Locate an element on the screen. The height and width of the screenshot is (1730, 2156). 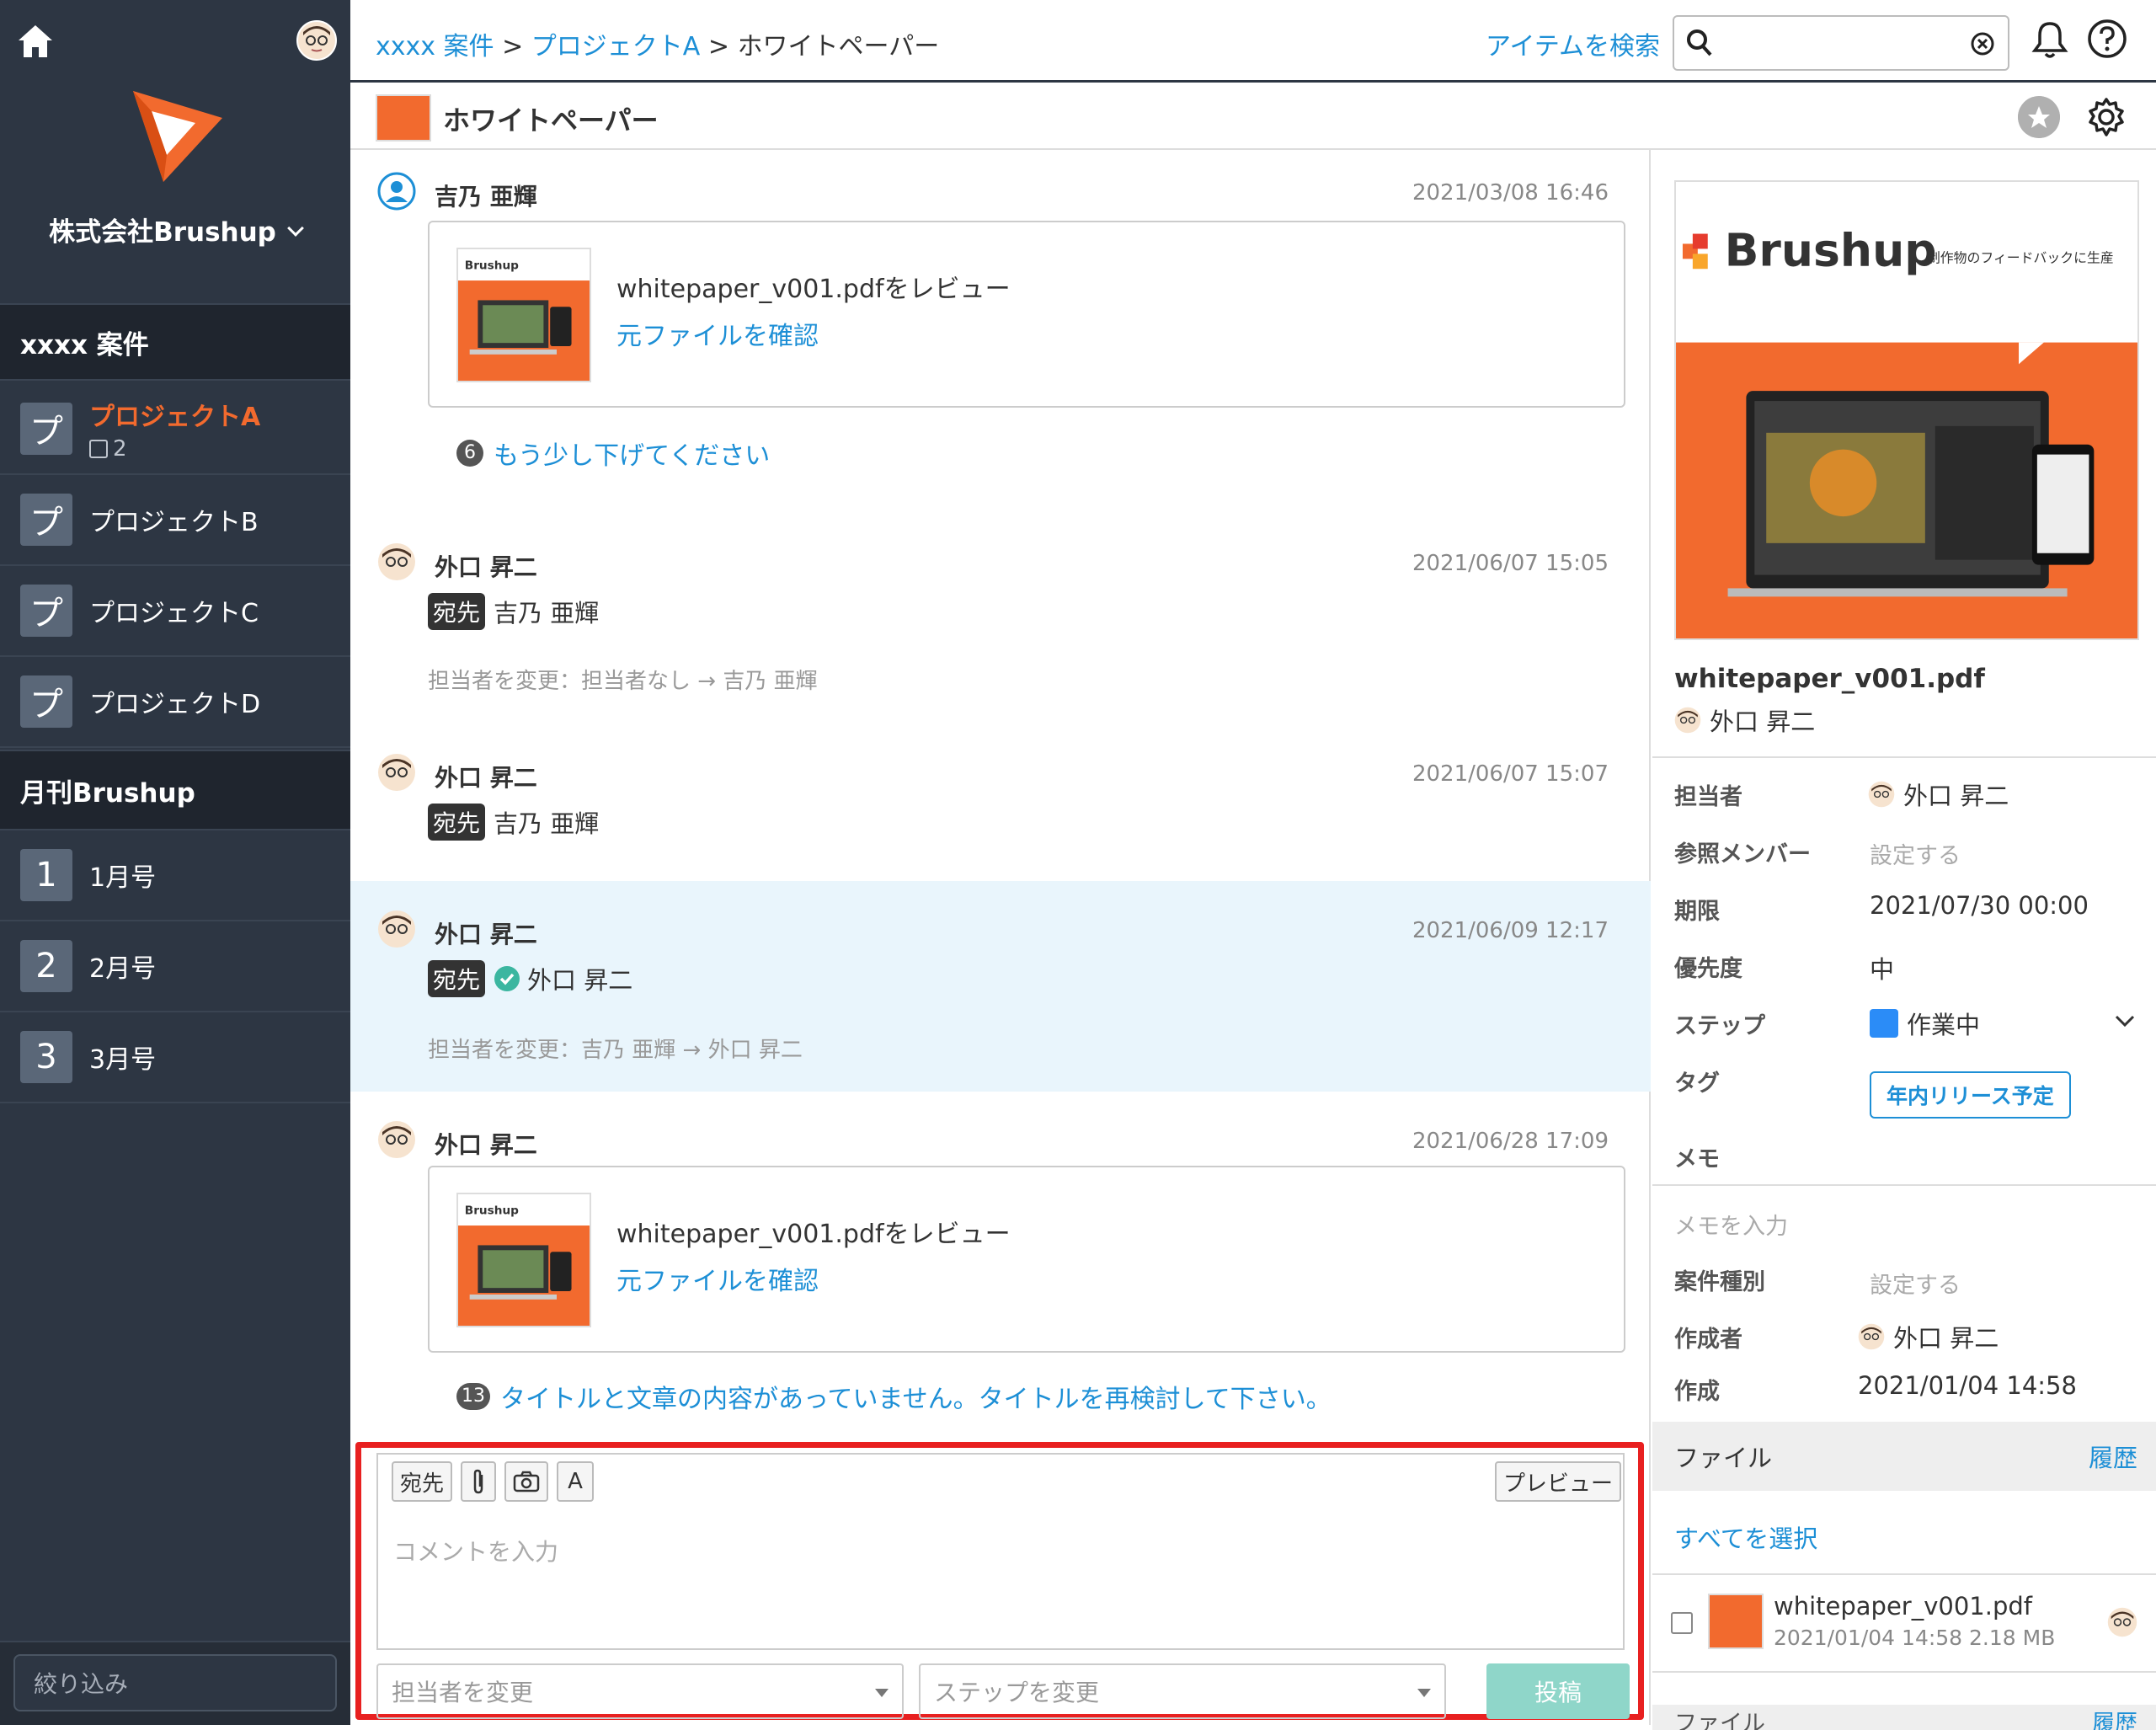
step-select: ステップを変更 is located at coordinates (1182, 1691).